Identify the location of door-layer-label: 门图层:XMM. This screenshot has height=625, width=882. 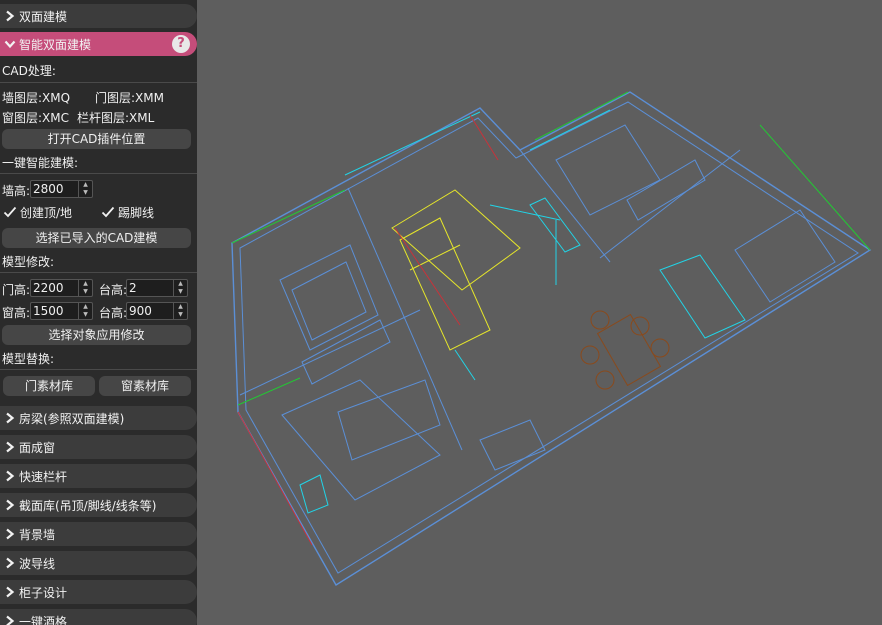
(129, 98).